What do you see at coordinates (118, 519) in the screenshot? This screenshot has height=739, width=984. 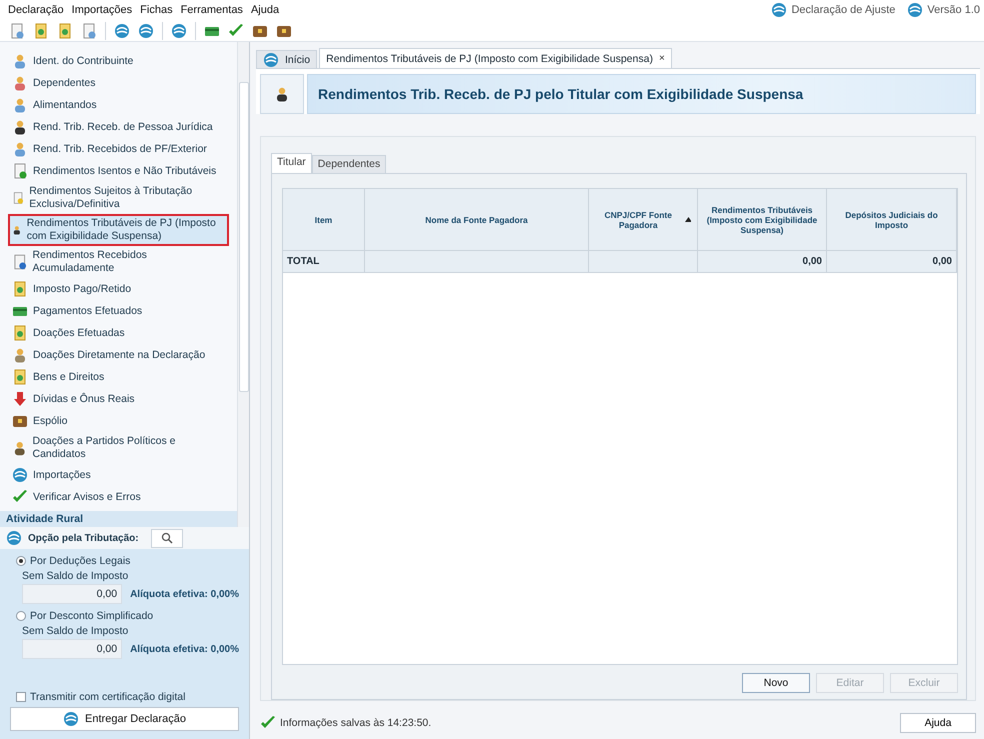 I see `section-header: Atividade Rural` at bounding box center [118, 519].